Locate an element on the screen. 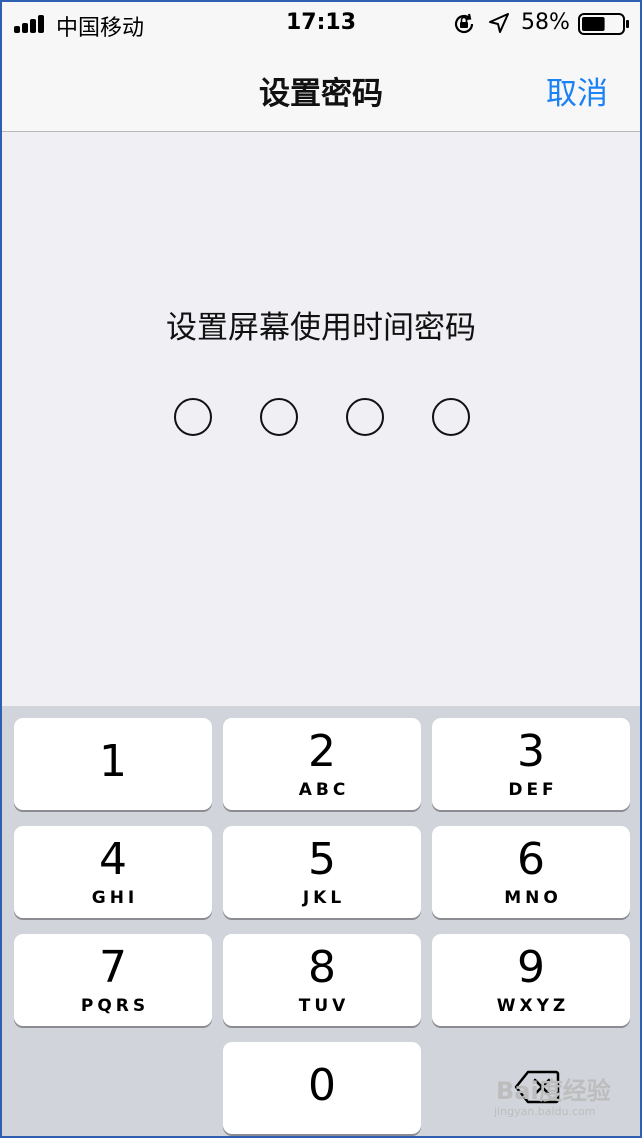 The image size is (642, 1138). key-7: 7 PQRS is located at coordinates (113, 980).